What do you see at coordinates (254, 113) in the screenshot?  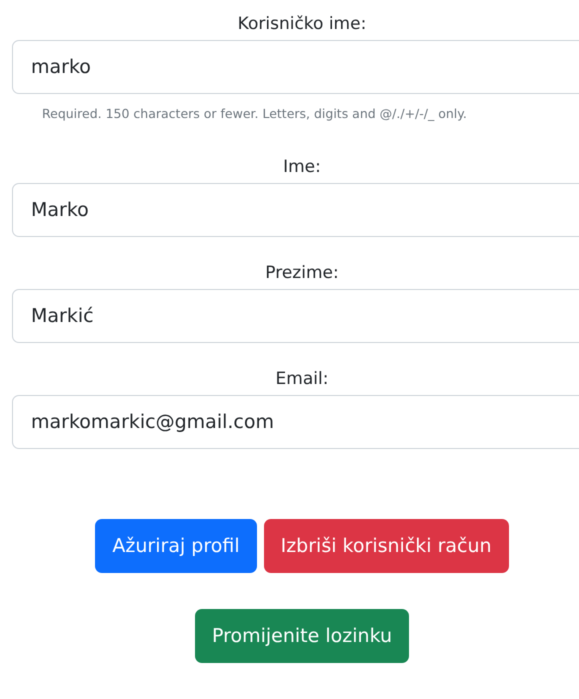 I see `help-text: Required. 150 characters or fewer. Letters, digits and @/./+/-/_ only.` at bounding box center [254, 113].